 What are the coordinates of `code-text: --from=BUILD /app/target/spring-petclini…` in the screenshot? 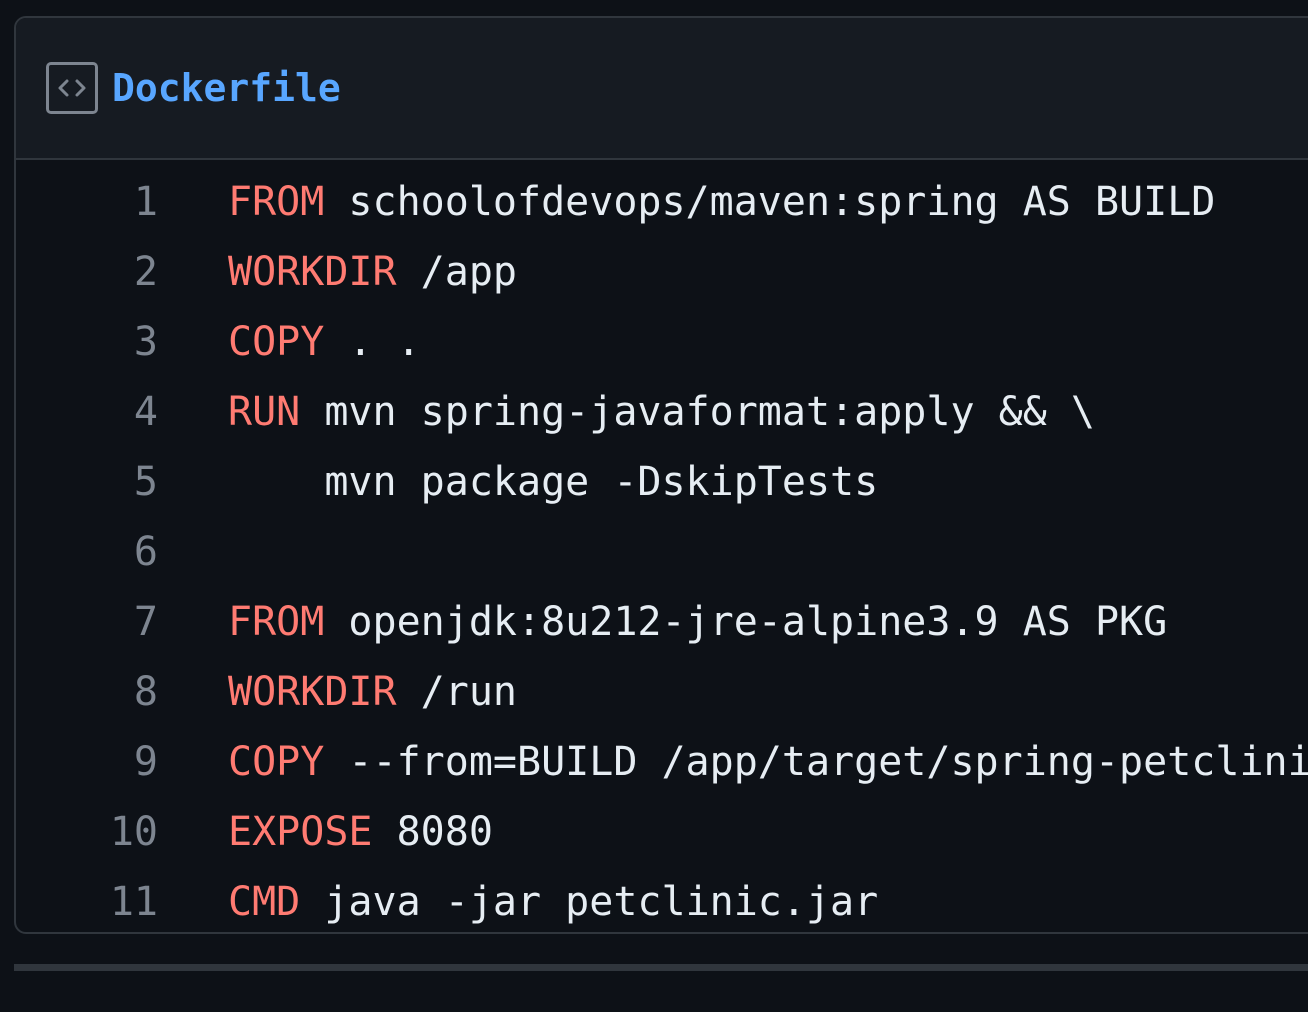 It's located at (828, 762).